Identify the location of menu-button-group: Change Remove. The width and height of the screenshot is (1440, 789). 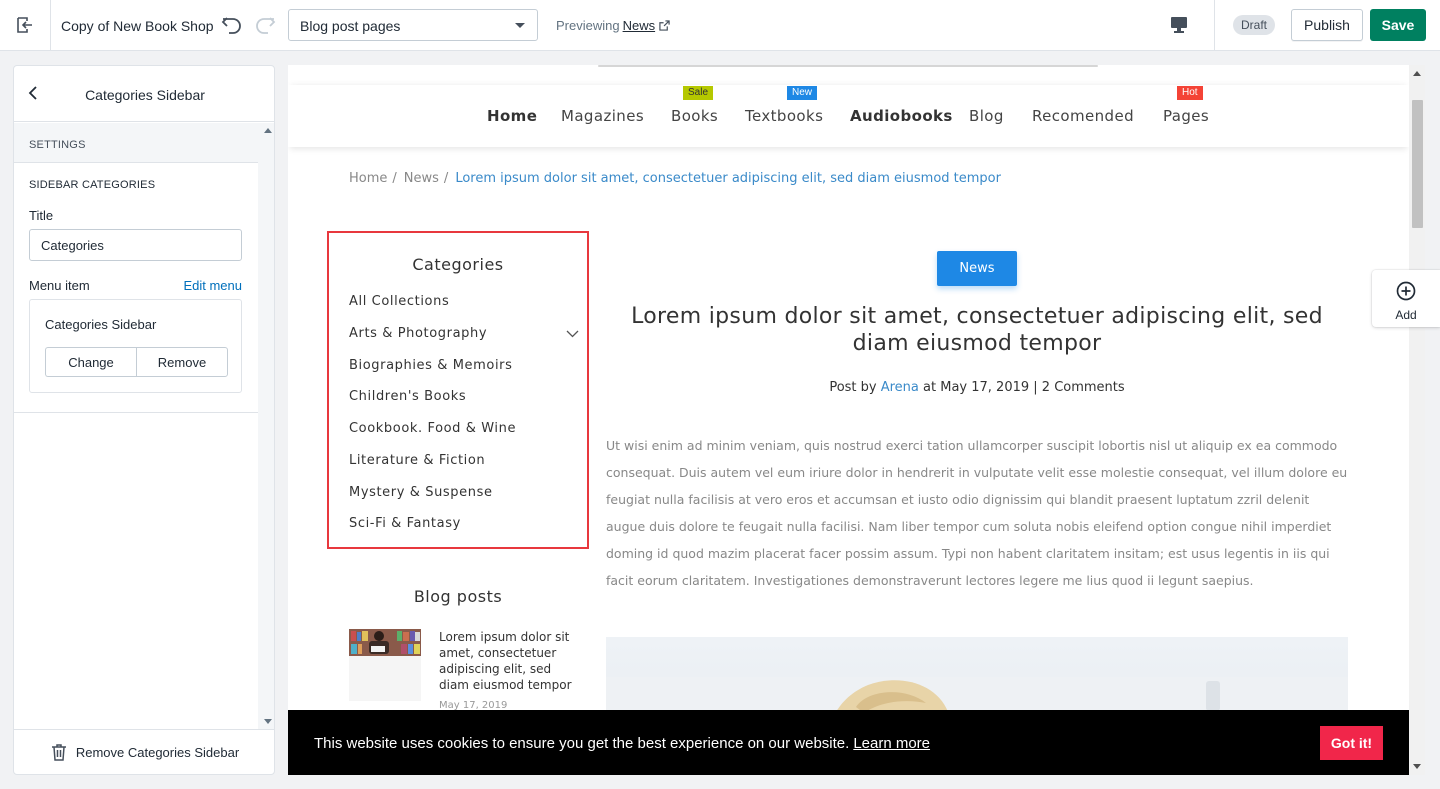
(136, 362).